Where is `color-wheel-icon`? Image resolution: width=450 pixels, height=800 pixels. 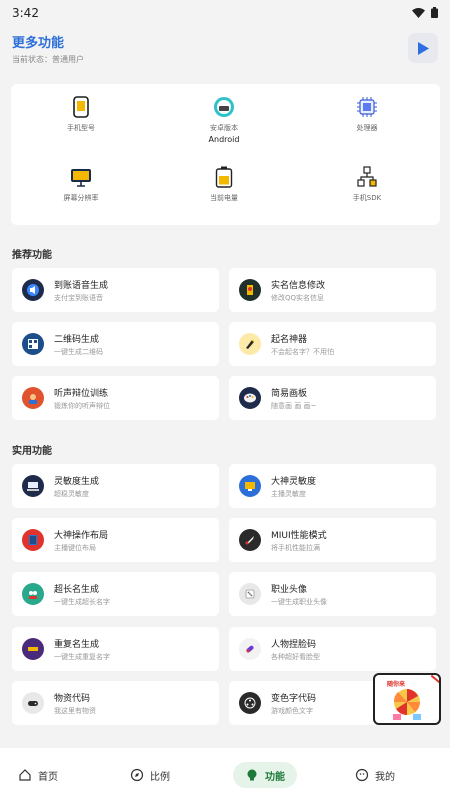
color-wheel-icon is located at coordinates (250, 703).